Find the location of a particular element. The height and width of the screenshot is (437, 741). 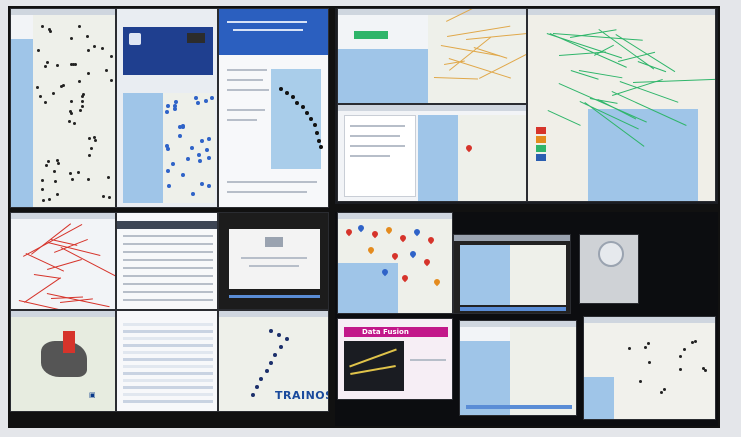

trainos-logo-small: ▣ is located at coordinates (93, 395).